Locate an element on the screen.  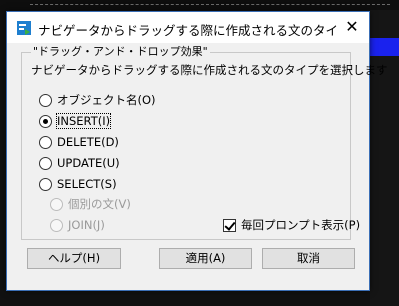
background-toolbar is located at coordinates (199, 5).